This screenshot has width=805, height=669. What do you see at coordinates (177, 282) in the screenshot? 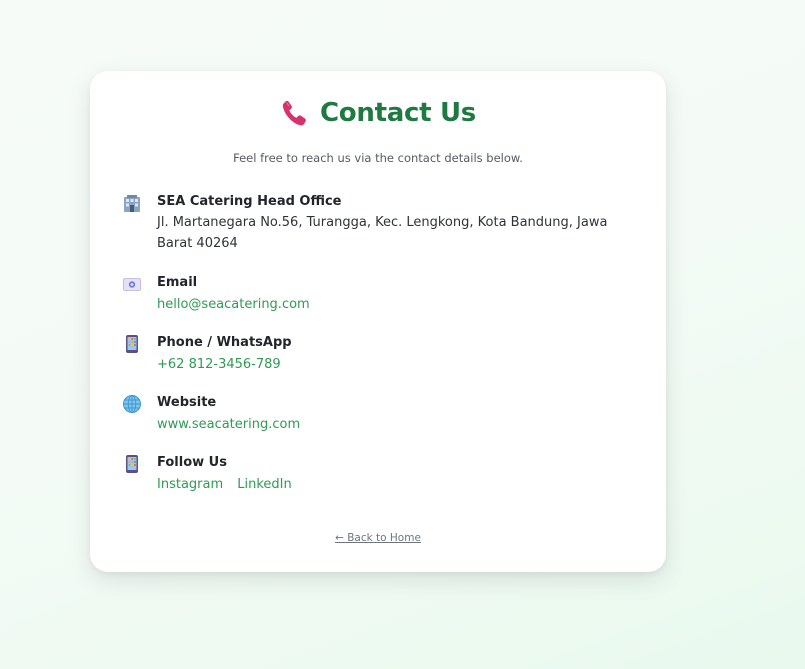
I see `email-label: Email` at bounding box center [177, 282].